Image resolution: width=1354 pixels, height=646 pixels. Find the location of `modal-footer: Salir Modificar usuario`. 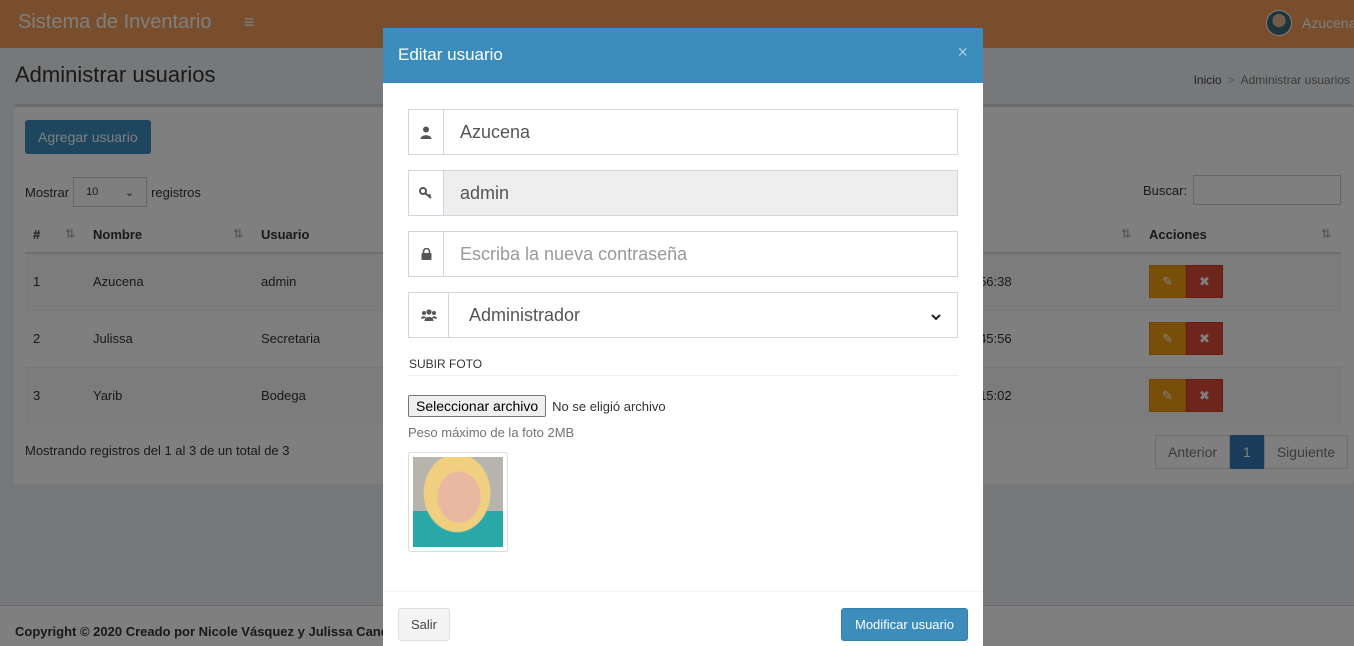

modal-footer: Salir Modificar usuario is located at coordinates (683, 619).